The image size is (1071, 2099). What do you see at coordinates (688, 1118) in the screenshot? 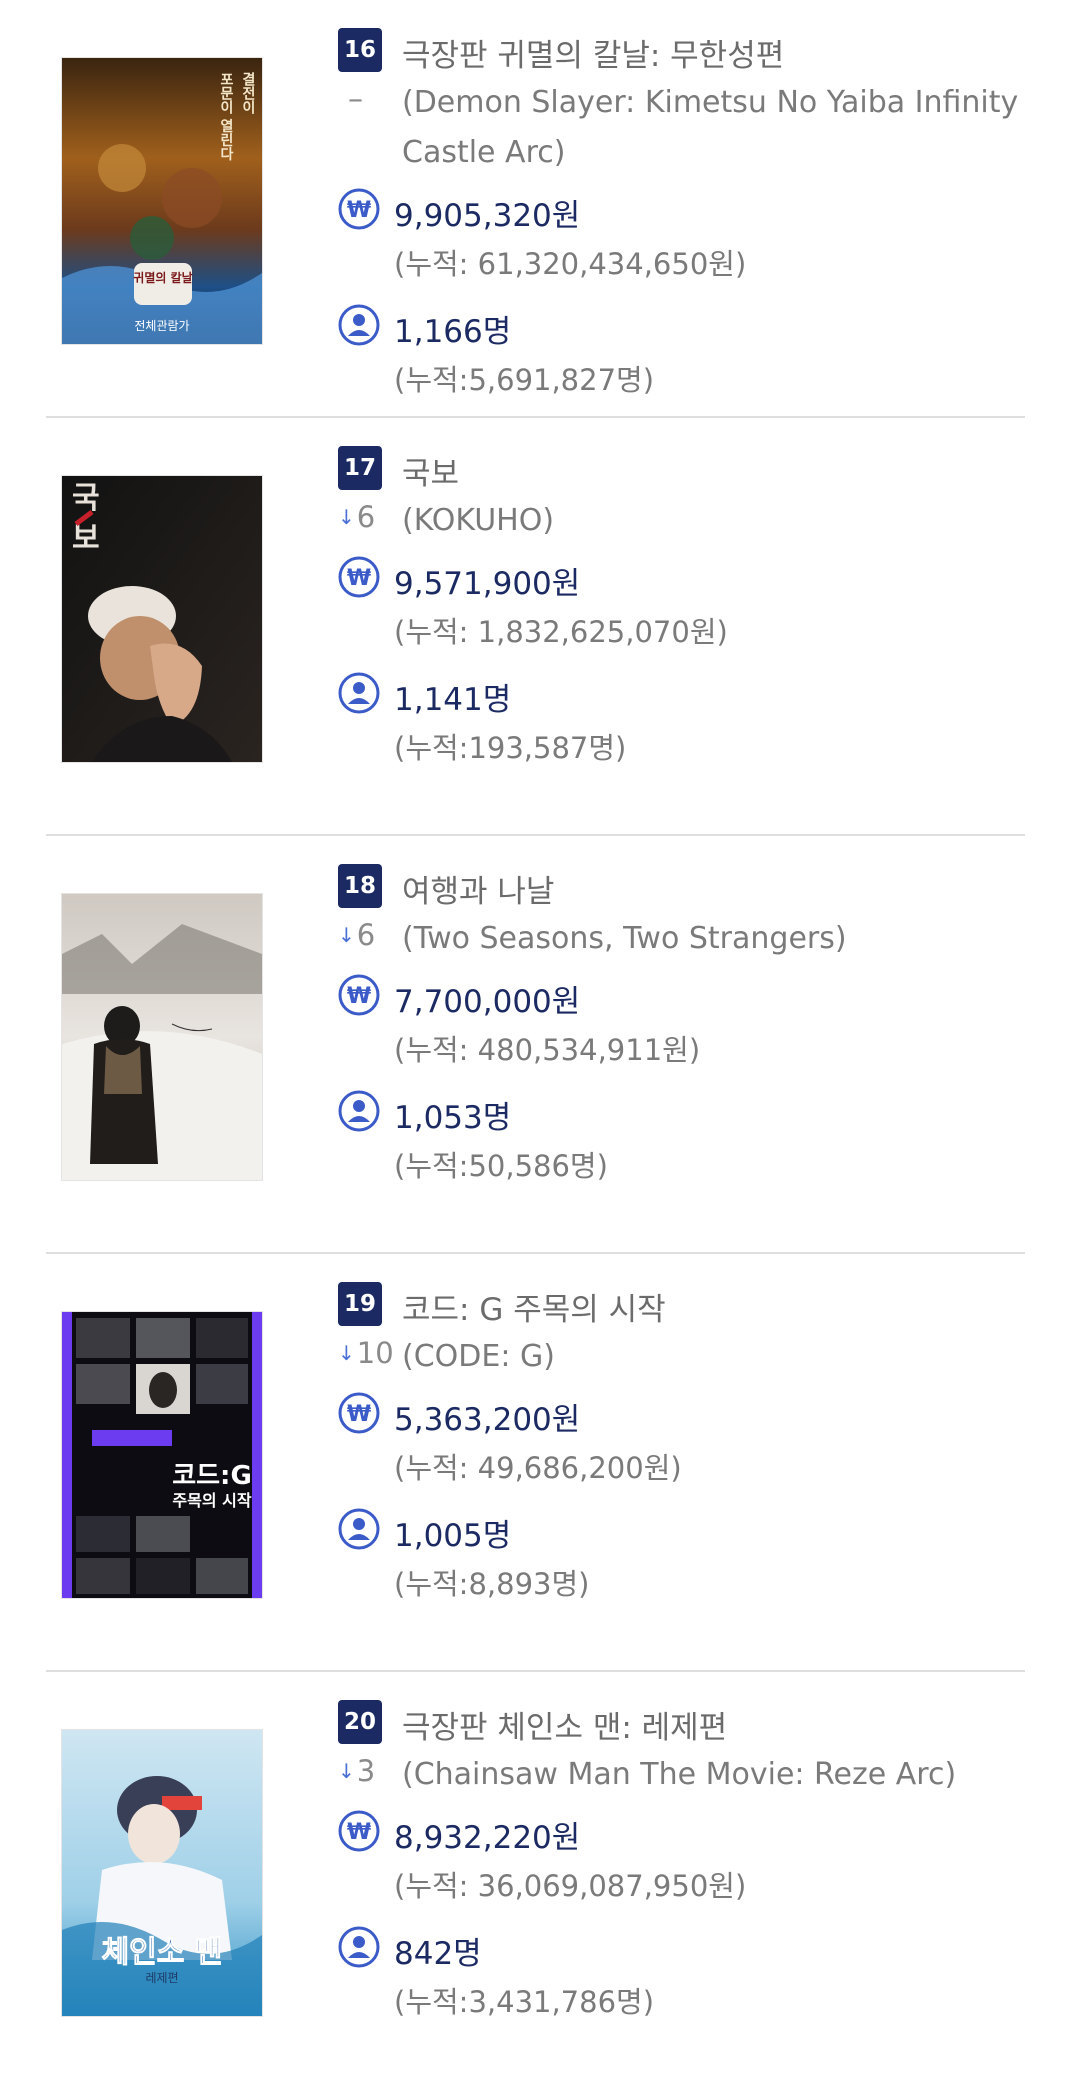
I see `audience-stat: 1,053명` at bounding box center [688, 1118].